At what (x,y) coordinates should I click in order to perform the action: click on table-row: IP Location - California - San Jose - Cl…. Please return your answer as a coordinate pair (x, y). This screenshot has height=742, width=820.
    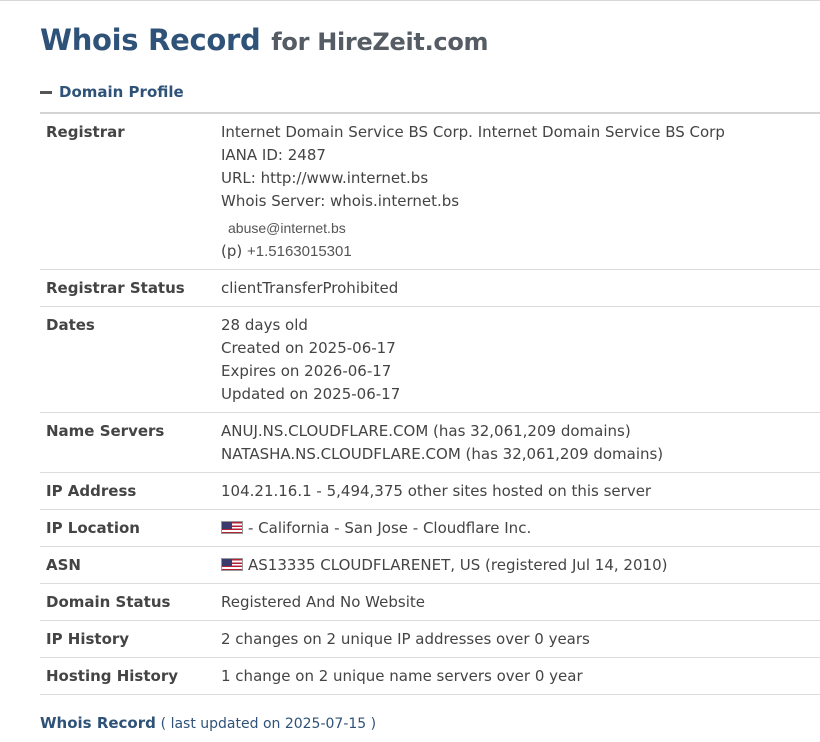
    Looking at the image, I should click on (430, 528).